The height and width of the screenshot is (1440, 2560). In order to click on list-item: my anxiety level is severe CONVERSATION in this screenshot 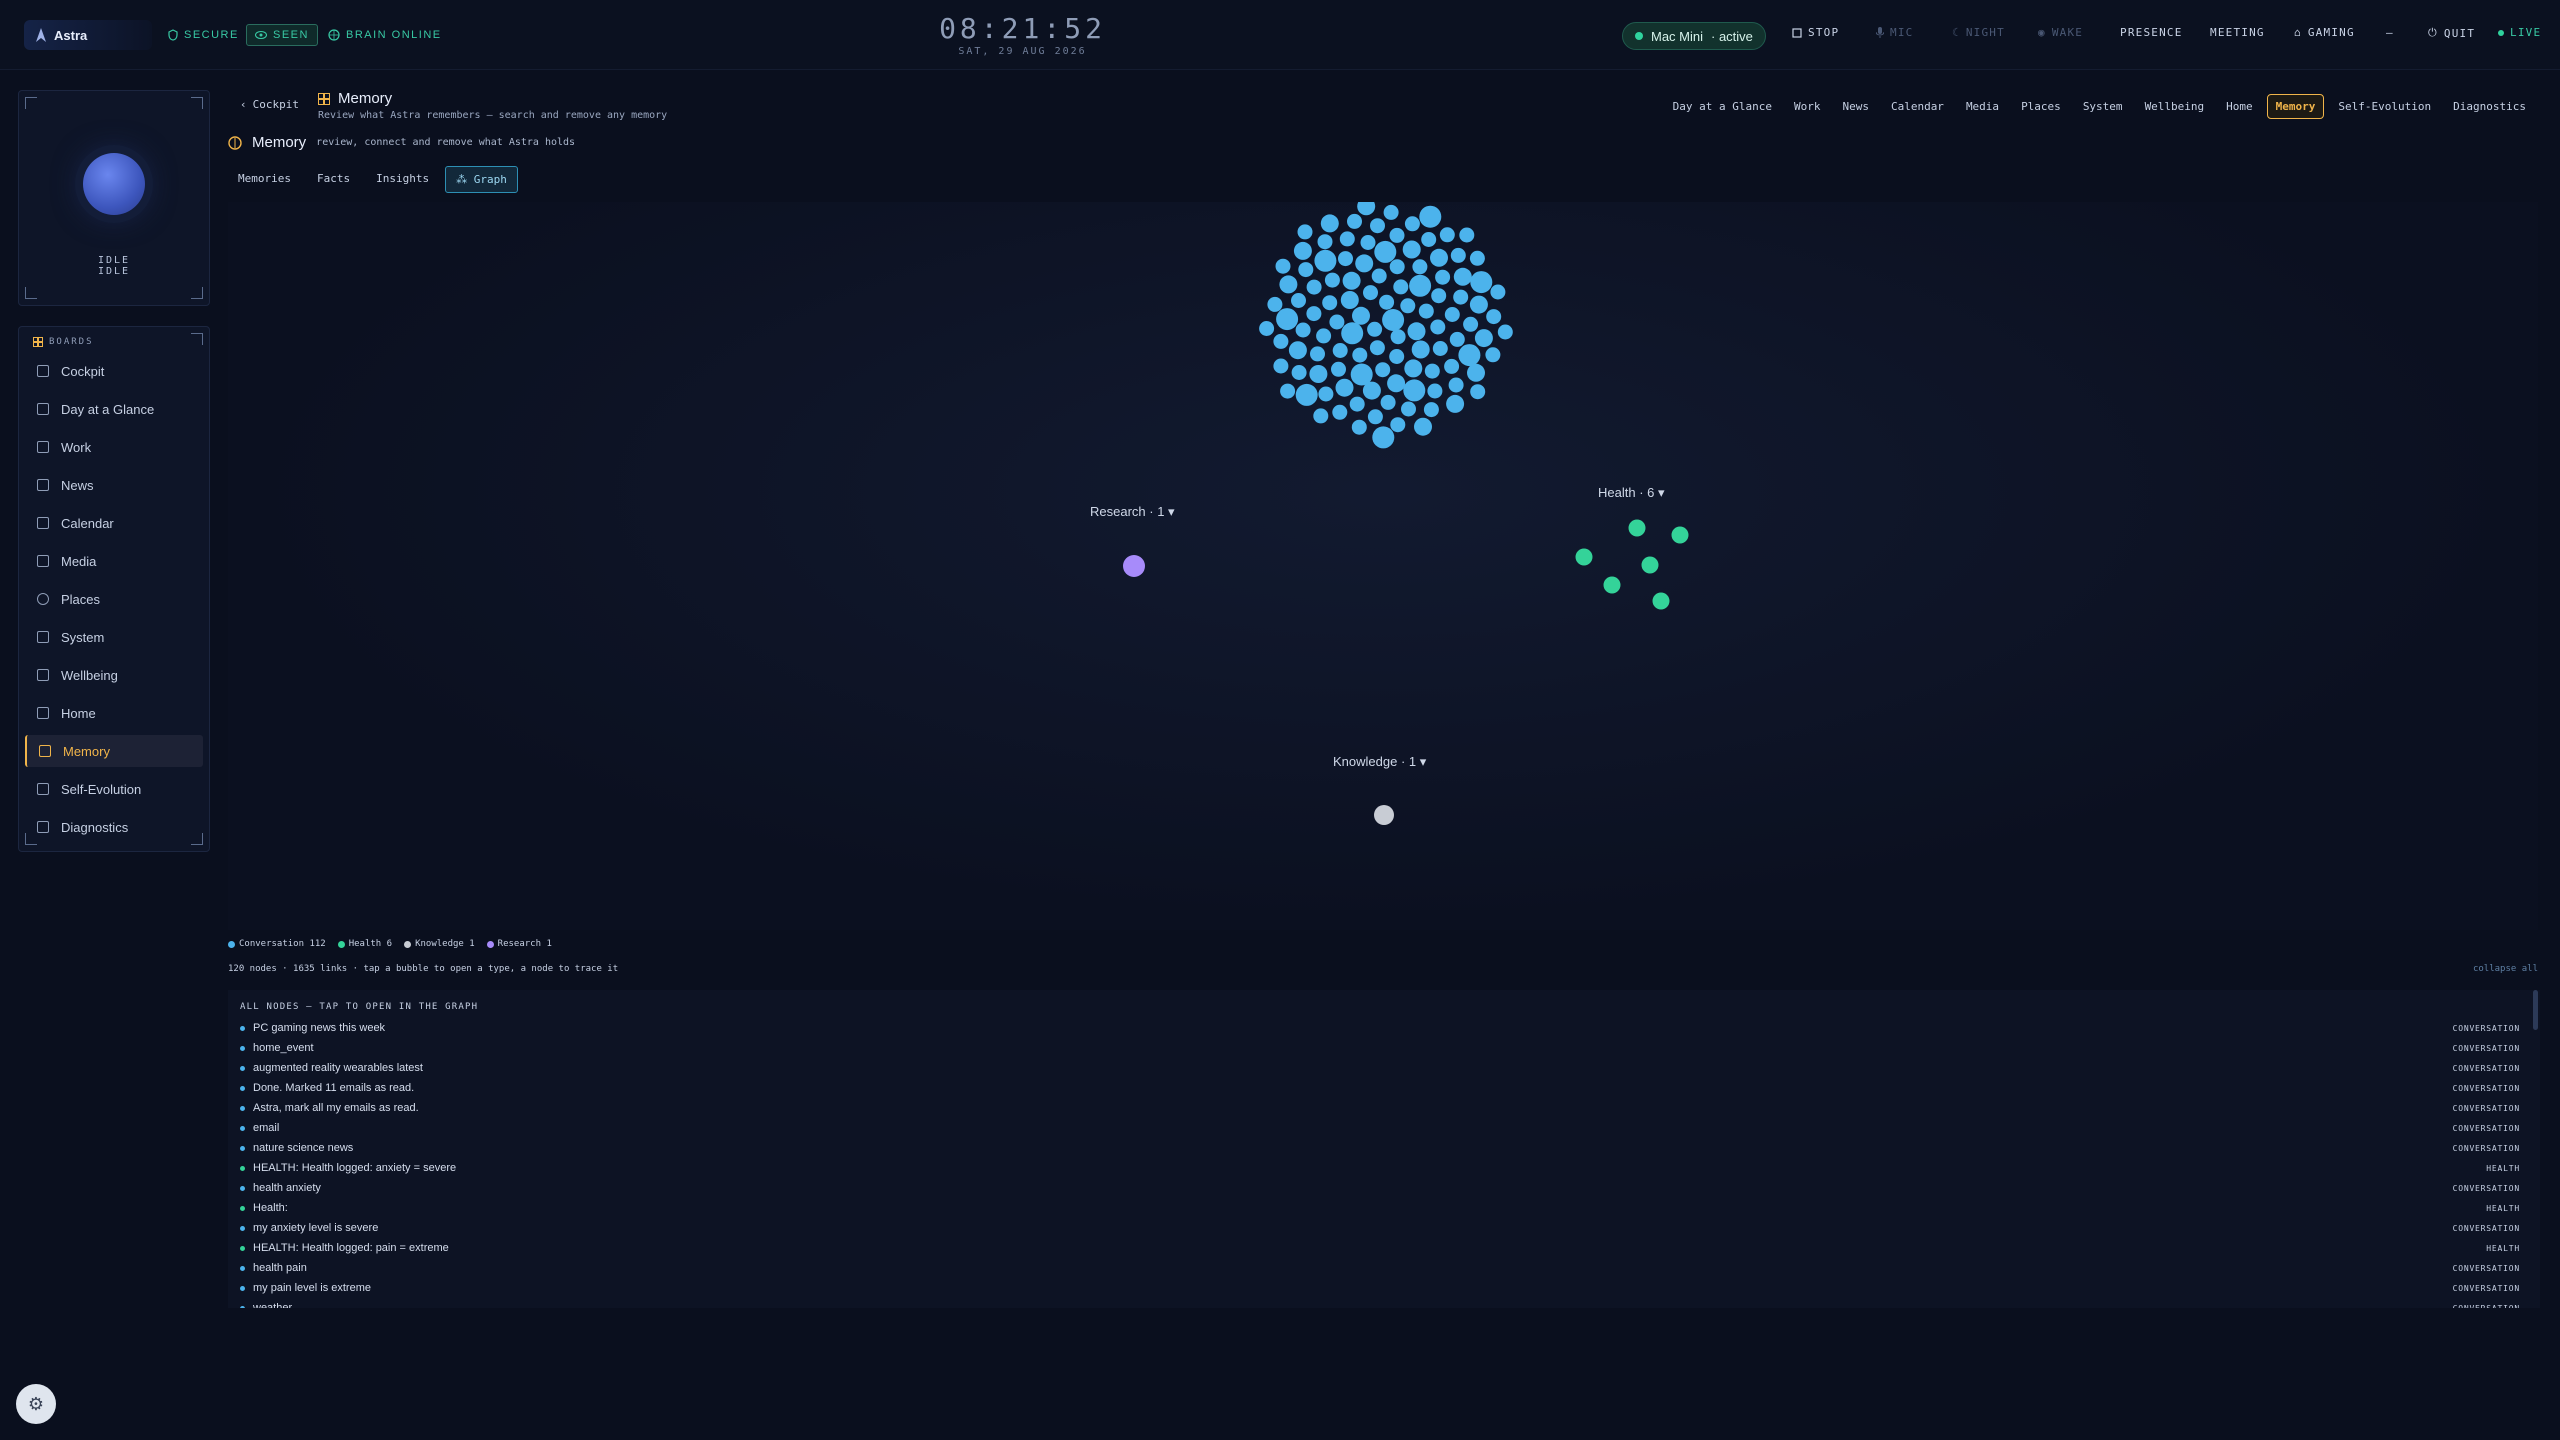, I will do `click(1380, 1228)`.